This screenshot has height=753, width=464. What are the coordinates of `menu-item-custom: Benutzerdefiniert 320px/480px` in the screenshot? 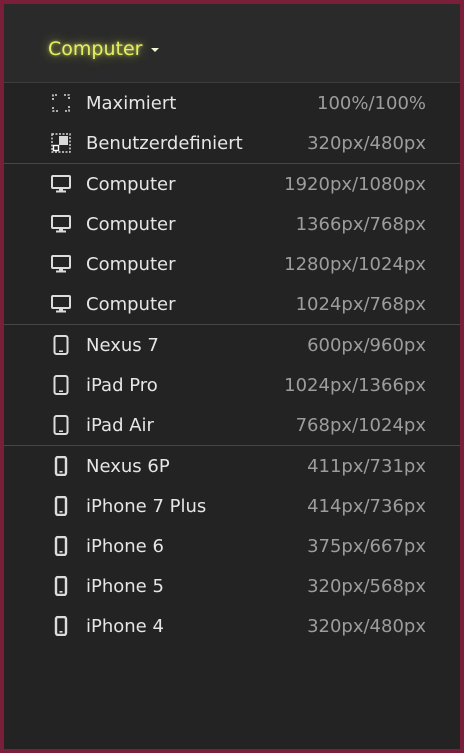 It's located at (232, 143).